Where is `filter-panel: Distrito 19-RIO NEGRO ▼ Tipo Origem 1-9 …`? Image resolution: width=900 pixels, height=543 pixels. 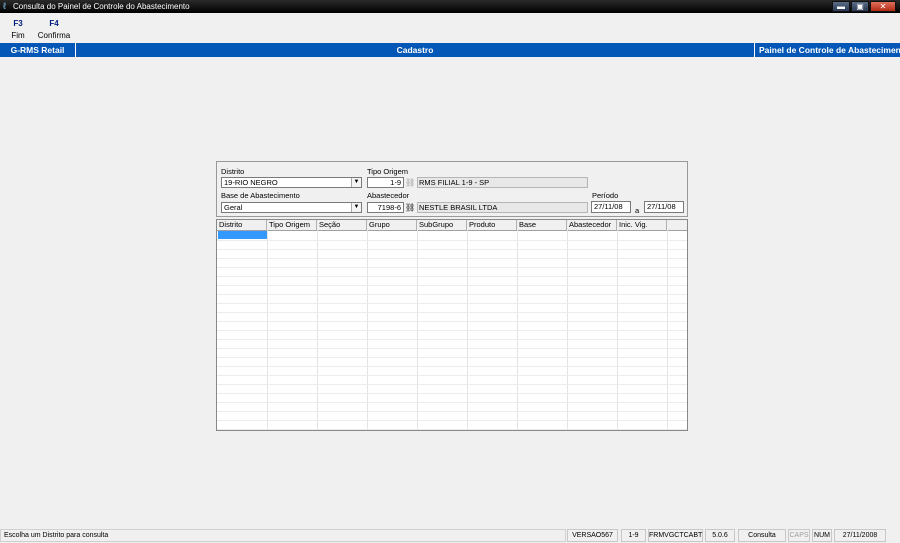 filter-panel: Distrito 19-RIO NEGRO ▼ Tipo Origem 1-9 … is located at coordinates (452, 189).